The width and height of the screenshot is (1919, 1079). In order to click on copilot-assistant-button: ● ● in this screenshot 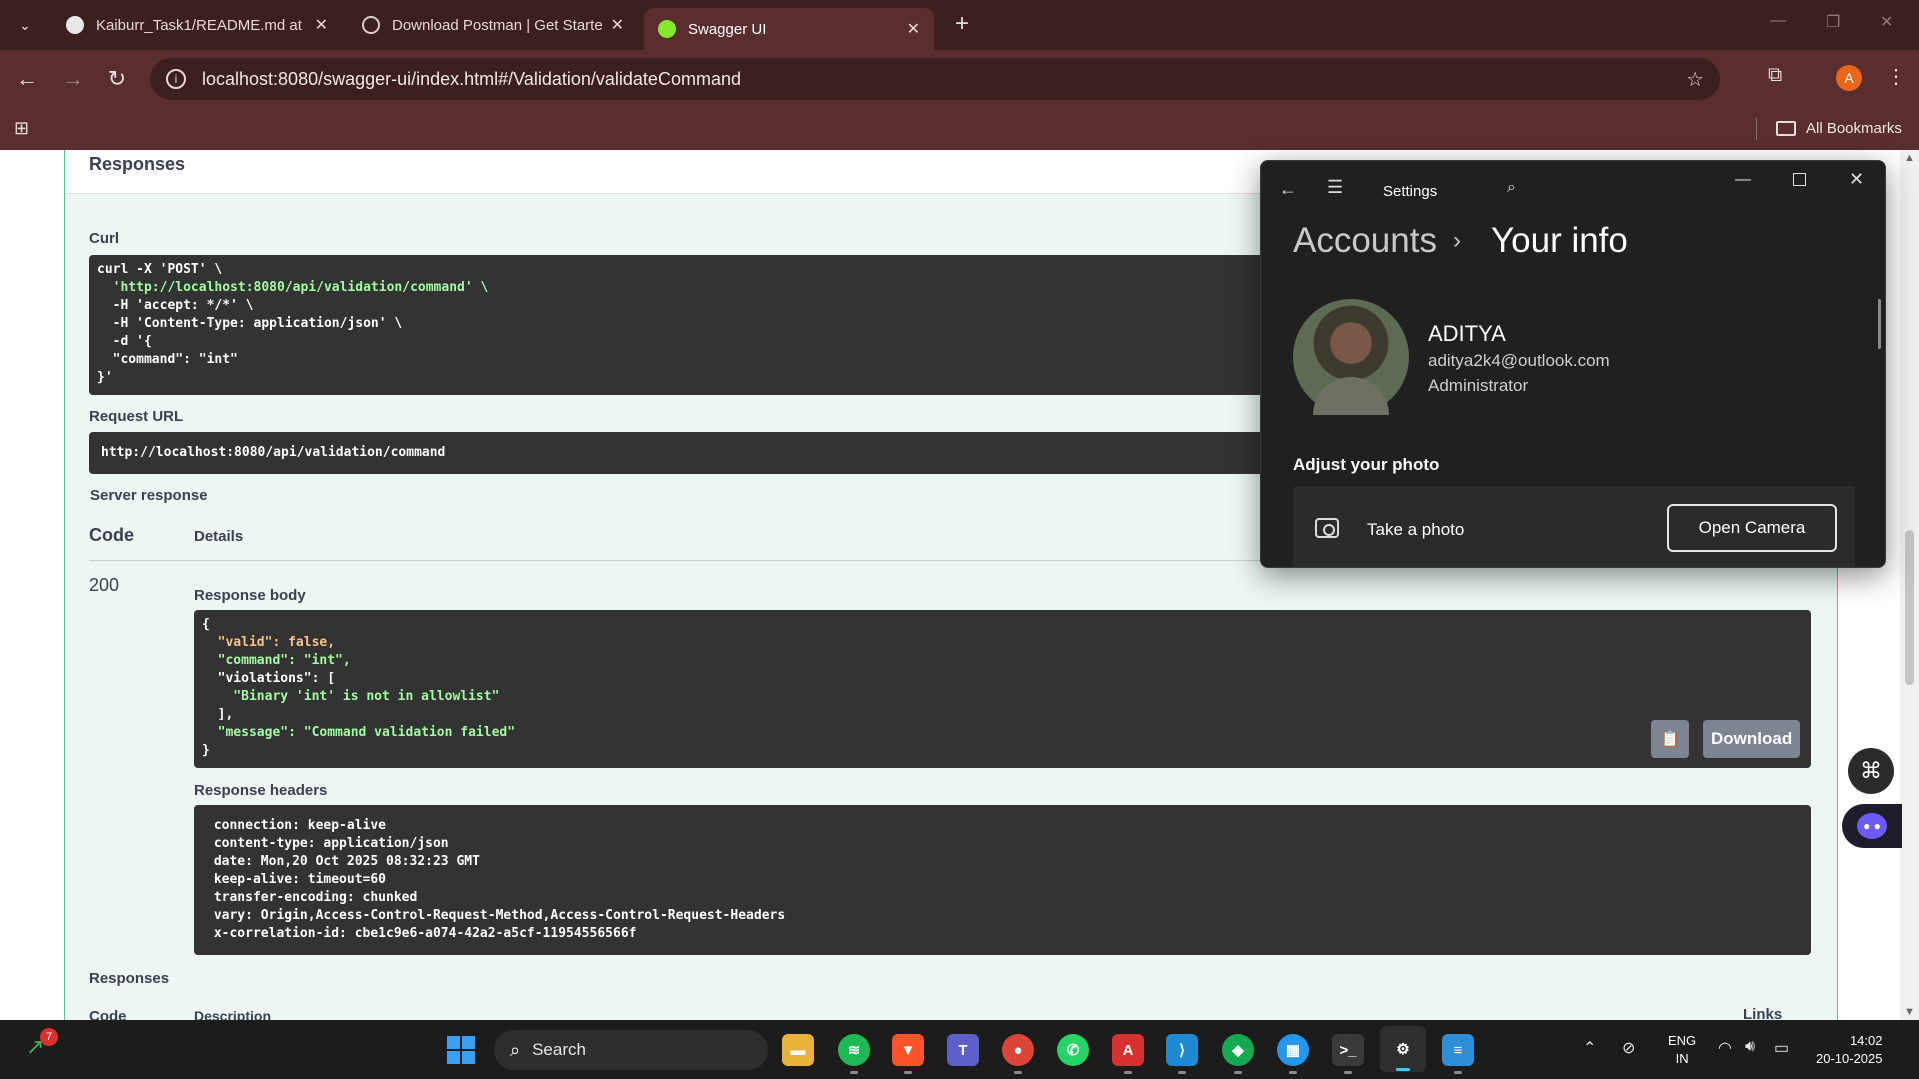, I will do `click(1872, 826)`.